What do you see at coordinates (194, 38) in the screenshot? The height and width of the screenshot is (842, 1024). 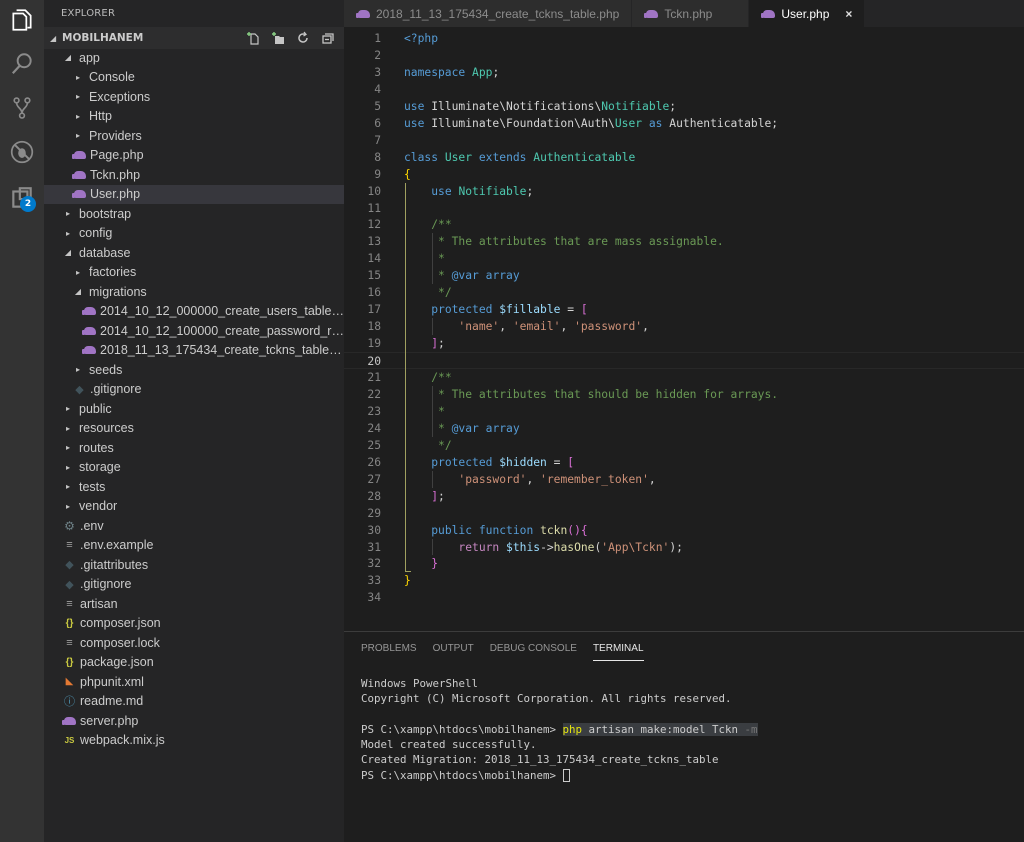 I see `project-section-header: ◢ MOBILHANEM` at bounding box center [194, 38].